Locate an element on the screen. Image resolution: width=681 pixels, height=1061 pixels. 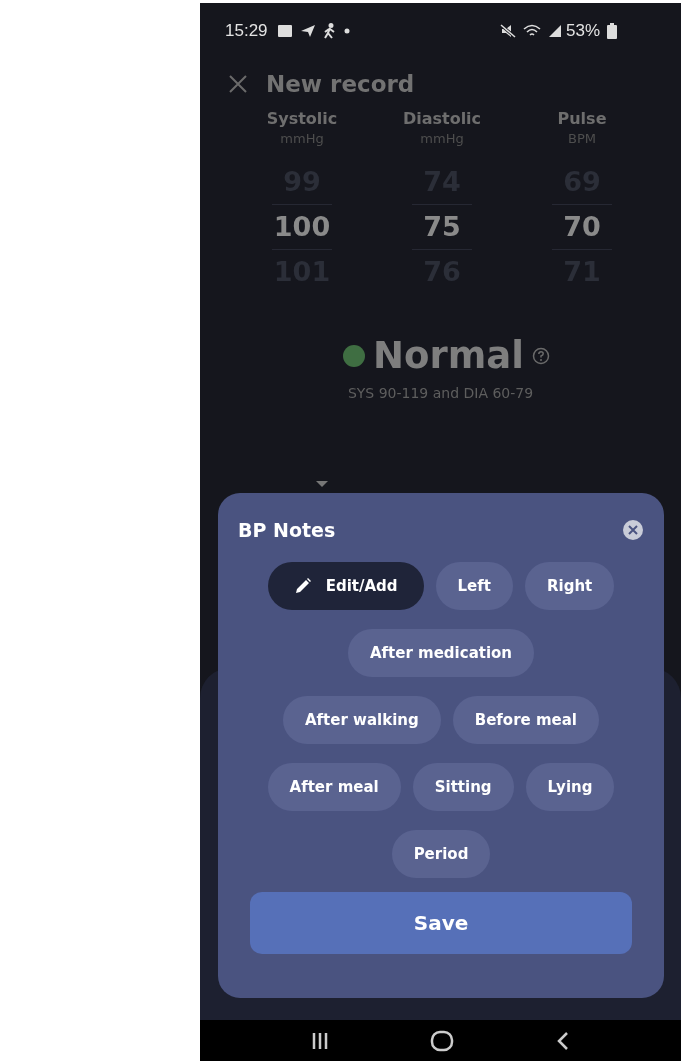
help-icon is located at coordinates (540, 355).